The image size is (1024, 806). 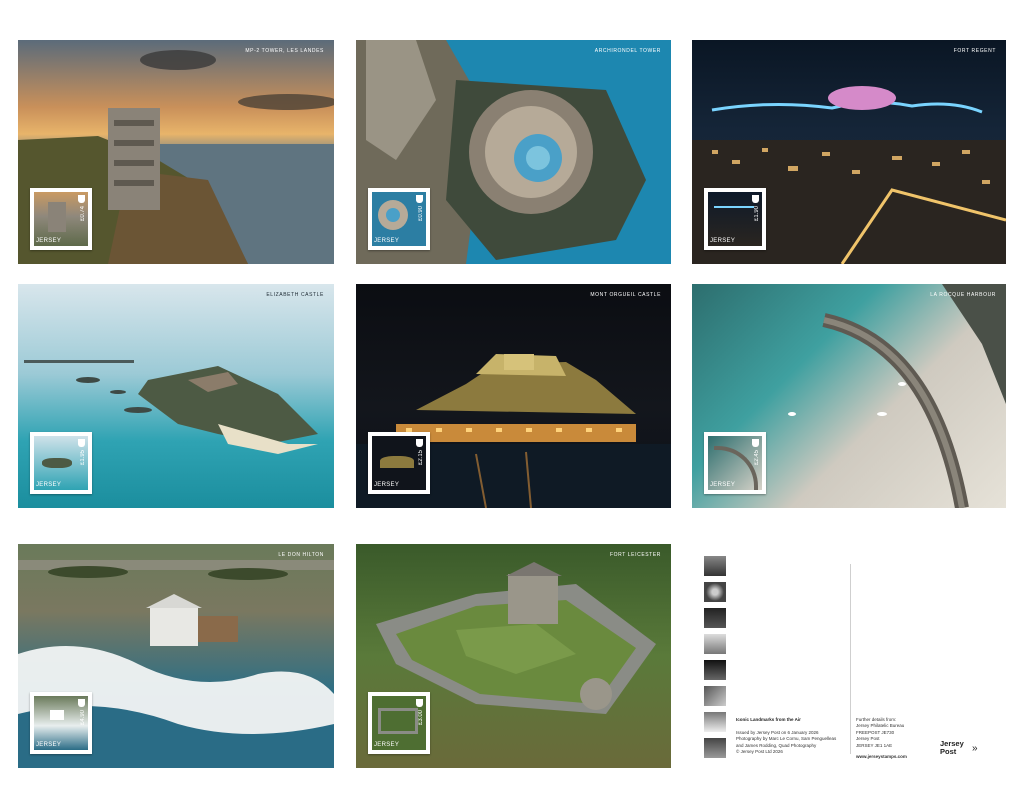 What do you see at coordinates (625, 295) in the screenshot?
I see `card-title: MONT ORGUEIL CASTLE` at bounding box center [625, 295].